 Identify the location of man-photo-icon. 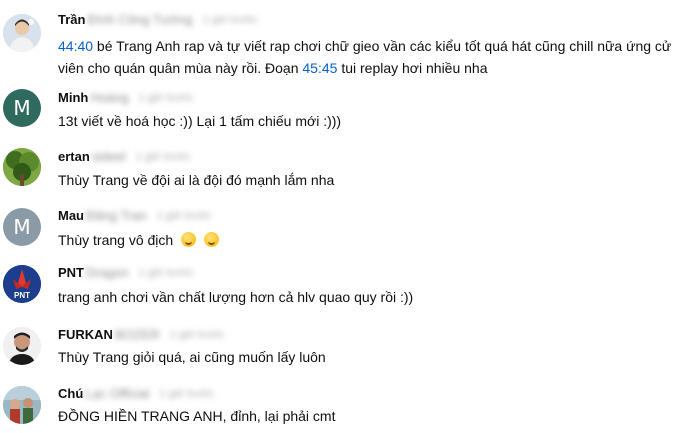
(22, 346).